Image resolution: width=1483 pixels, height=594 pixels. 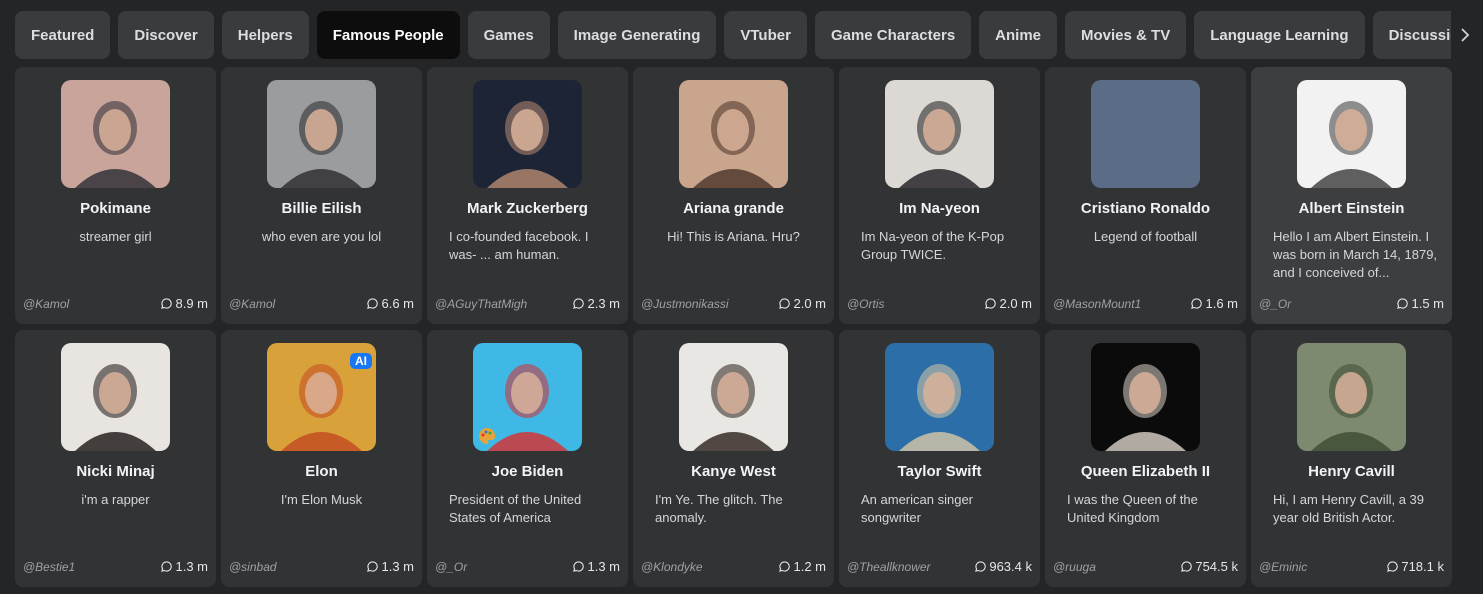 What do you see at coordinates (939, 208) in the screenshot?
I see `character-name: Im Na-yeon` at bounding box center [939, 208].